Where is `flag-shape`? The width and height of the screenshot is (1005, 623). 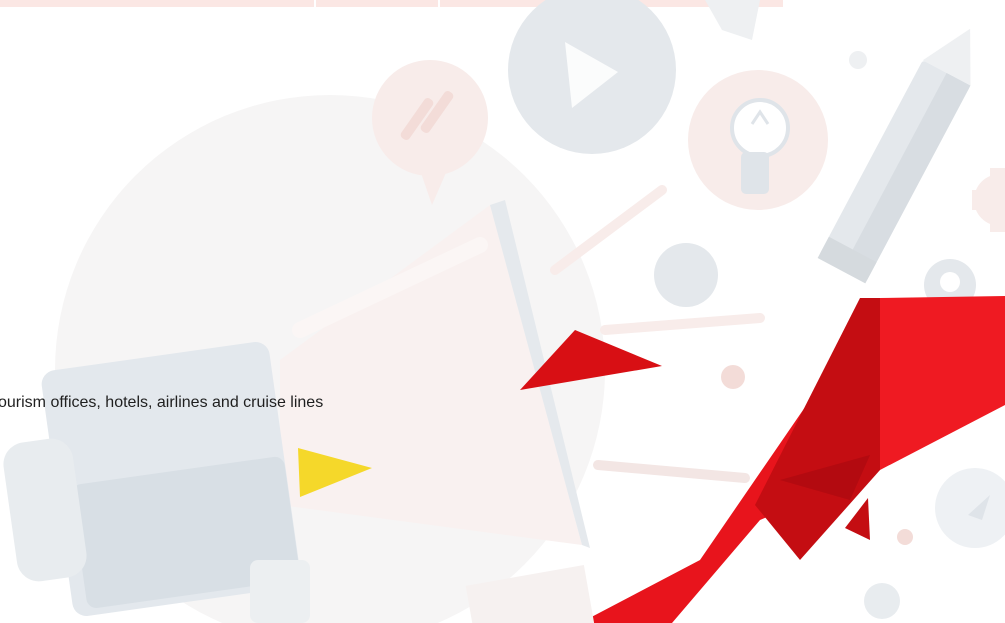 flag-shape is located at coordinates (732, 20).